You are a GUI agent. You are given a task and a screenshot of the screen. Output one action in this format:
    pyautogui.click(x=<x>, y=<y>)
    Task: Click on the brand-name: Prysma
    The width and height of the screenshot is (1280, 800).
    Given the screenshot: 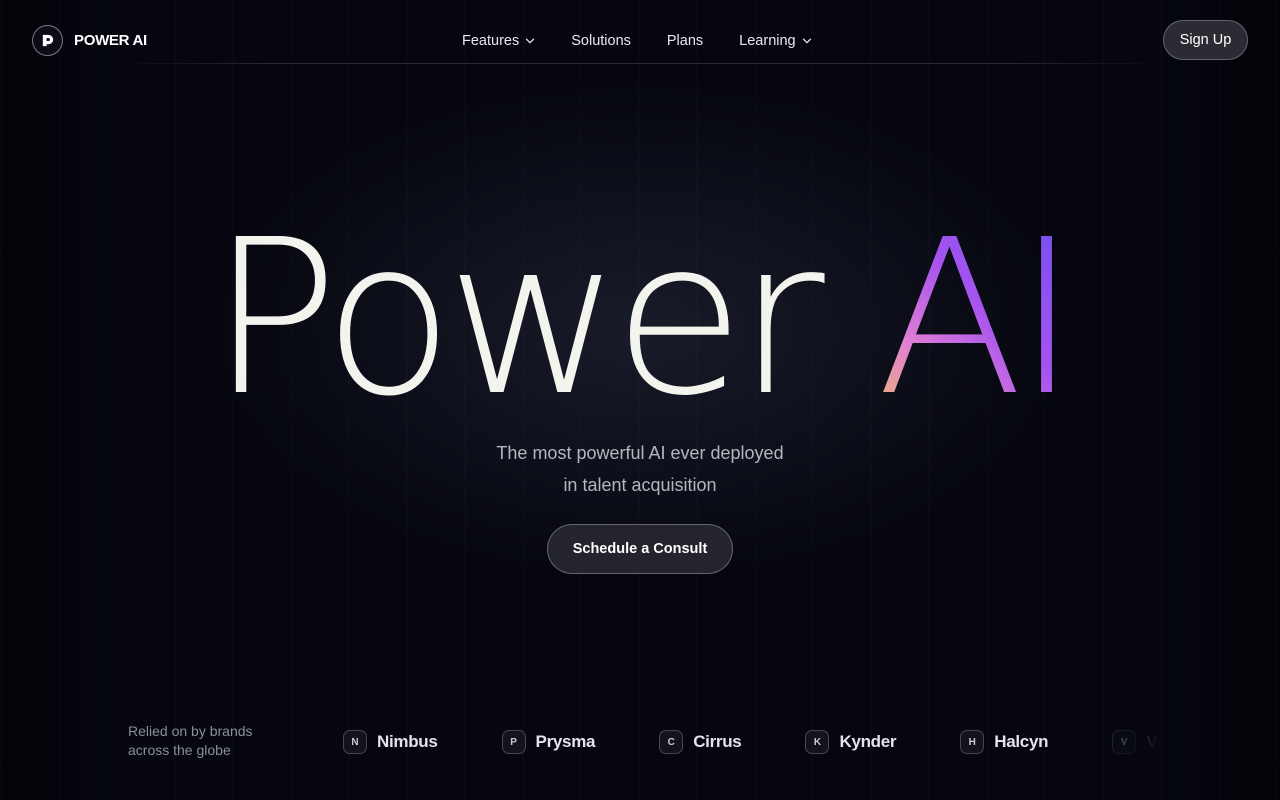 What is the action you would take?
    pyautogui.click(x=565, y=741)
    